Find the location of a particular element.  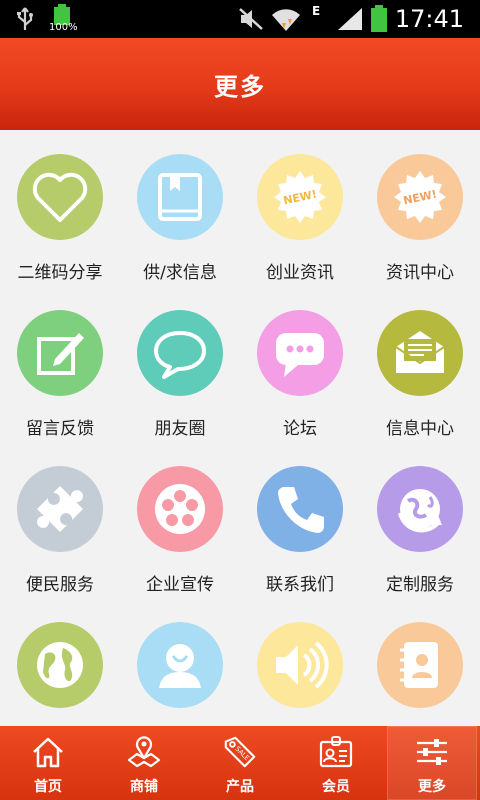

edit-icon is located at coordinates (60, 353).